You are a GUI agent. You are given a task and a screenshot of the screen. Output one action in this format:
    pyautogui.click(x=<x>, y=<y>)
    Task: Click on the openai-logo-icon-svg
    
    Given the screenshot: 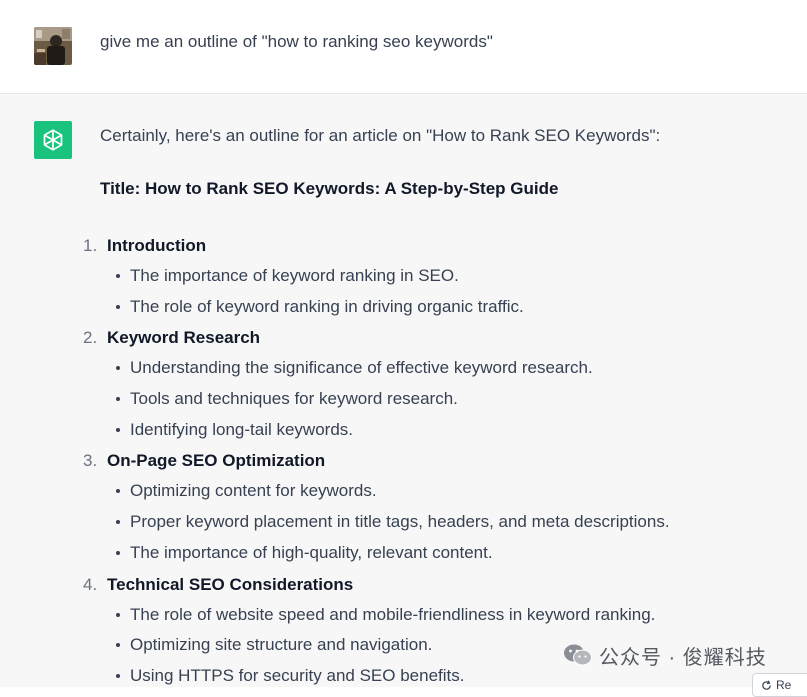 What is the action you would take?
    pyautogui.click(x=53, y=140)
    